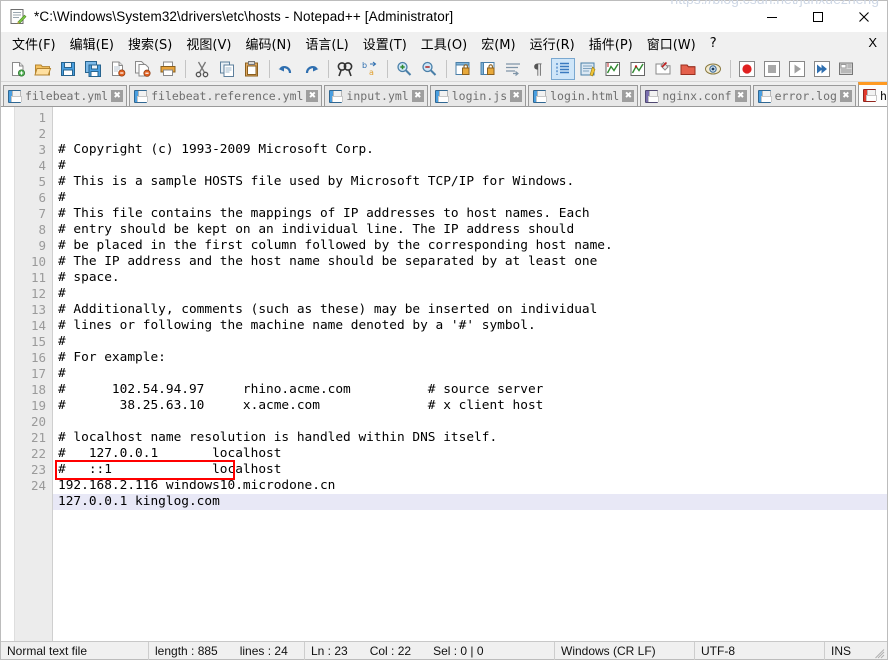 The height and width of the screenshot is (660, 888). What do you see at coordinates (385, 44) in the screenshot?
I see `menu-settings: 设置(T)` at bounding box center [385, 44].